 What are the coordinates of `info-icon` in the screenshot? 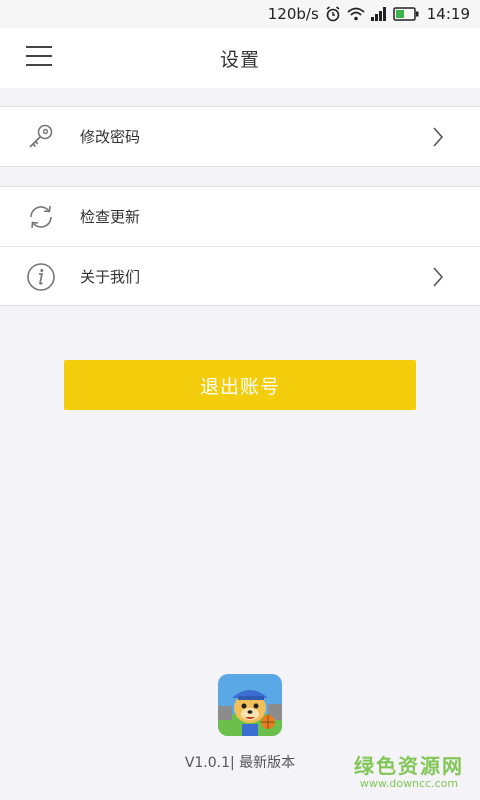 It's located at (41, 277).